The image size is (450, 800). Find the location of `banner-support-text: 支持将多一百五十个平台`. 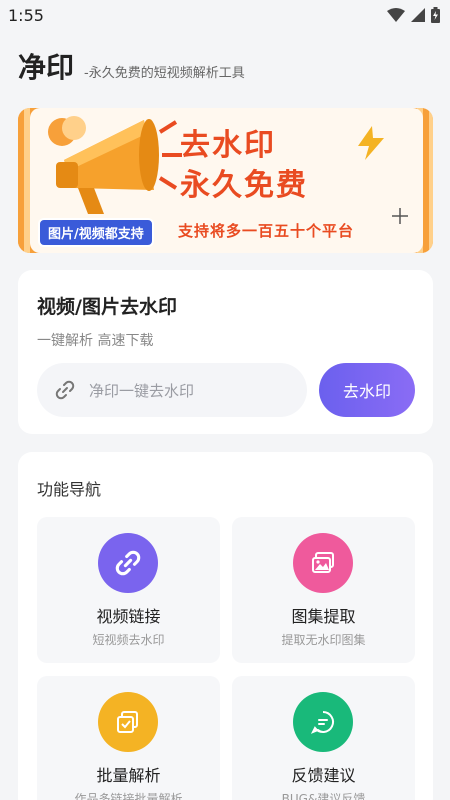

banner-support-text: 支持将多一百五十个平台 is located at coordinates (266, 231).